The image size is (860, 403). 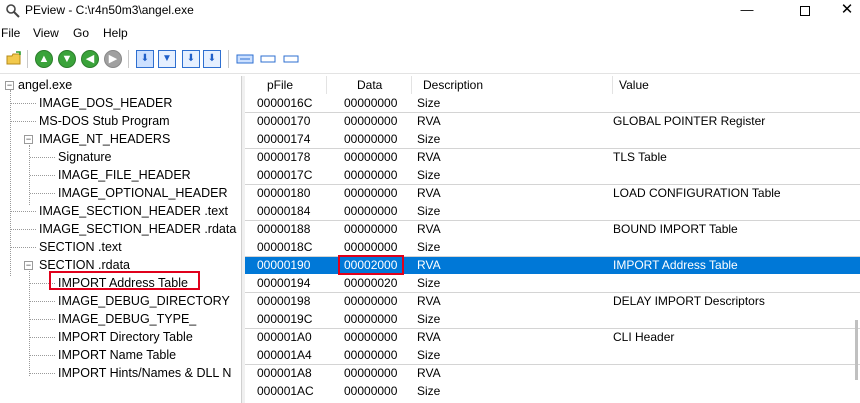 What do you see at coordinates (212, 59) in the screenshot?
I see `view-save-icon: ⬇` at bounding box center [212, 59].